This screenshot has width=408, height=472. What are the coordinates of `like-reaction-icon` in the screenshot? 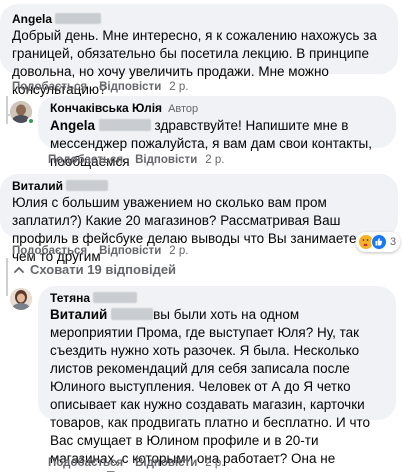 It's located at (379, 242).